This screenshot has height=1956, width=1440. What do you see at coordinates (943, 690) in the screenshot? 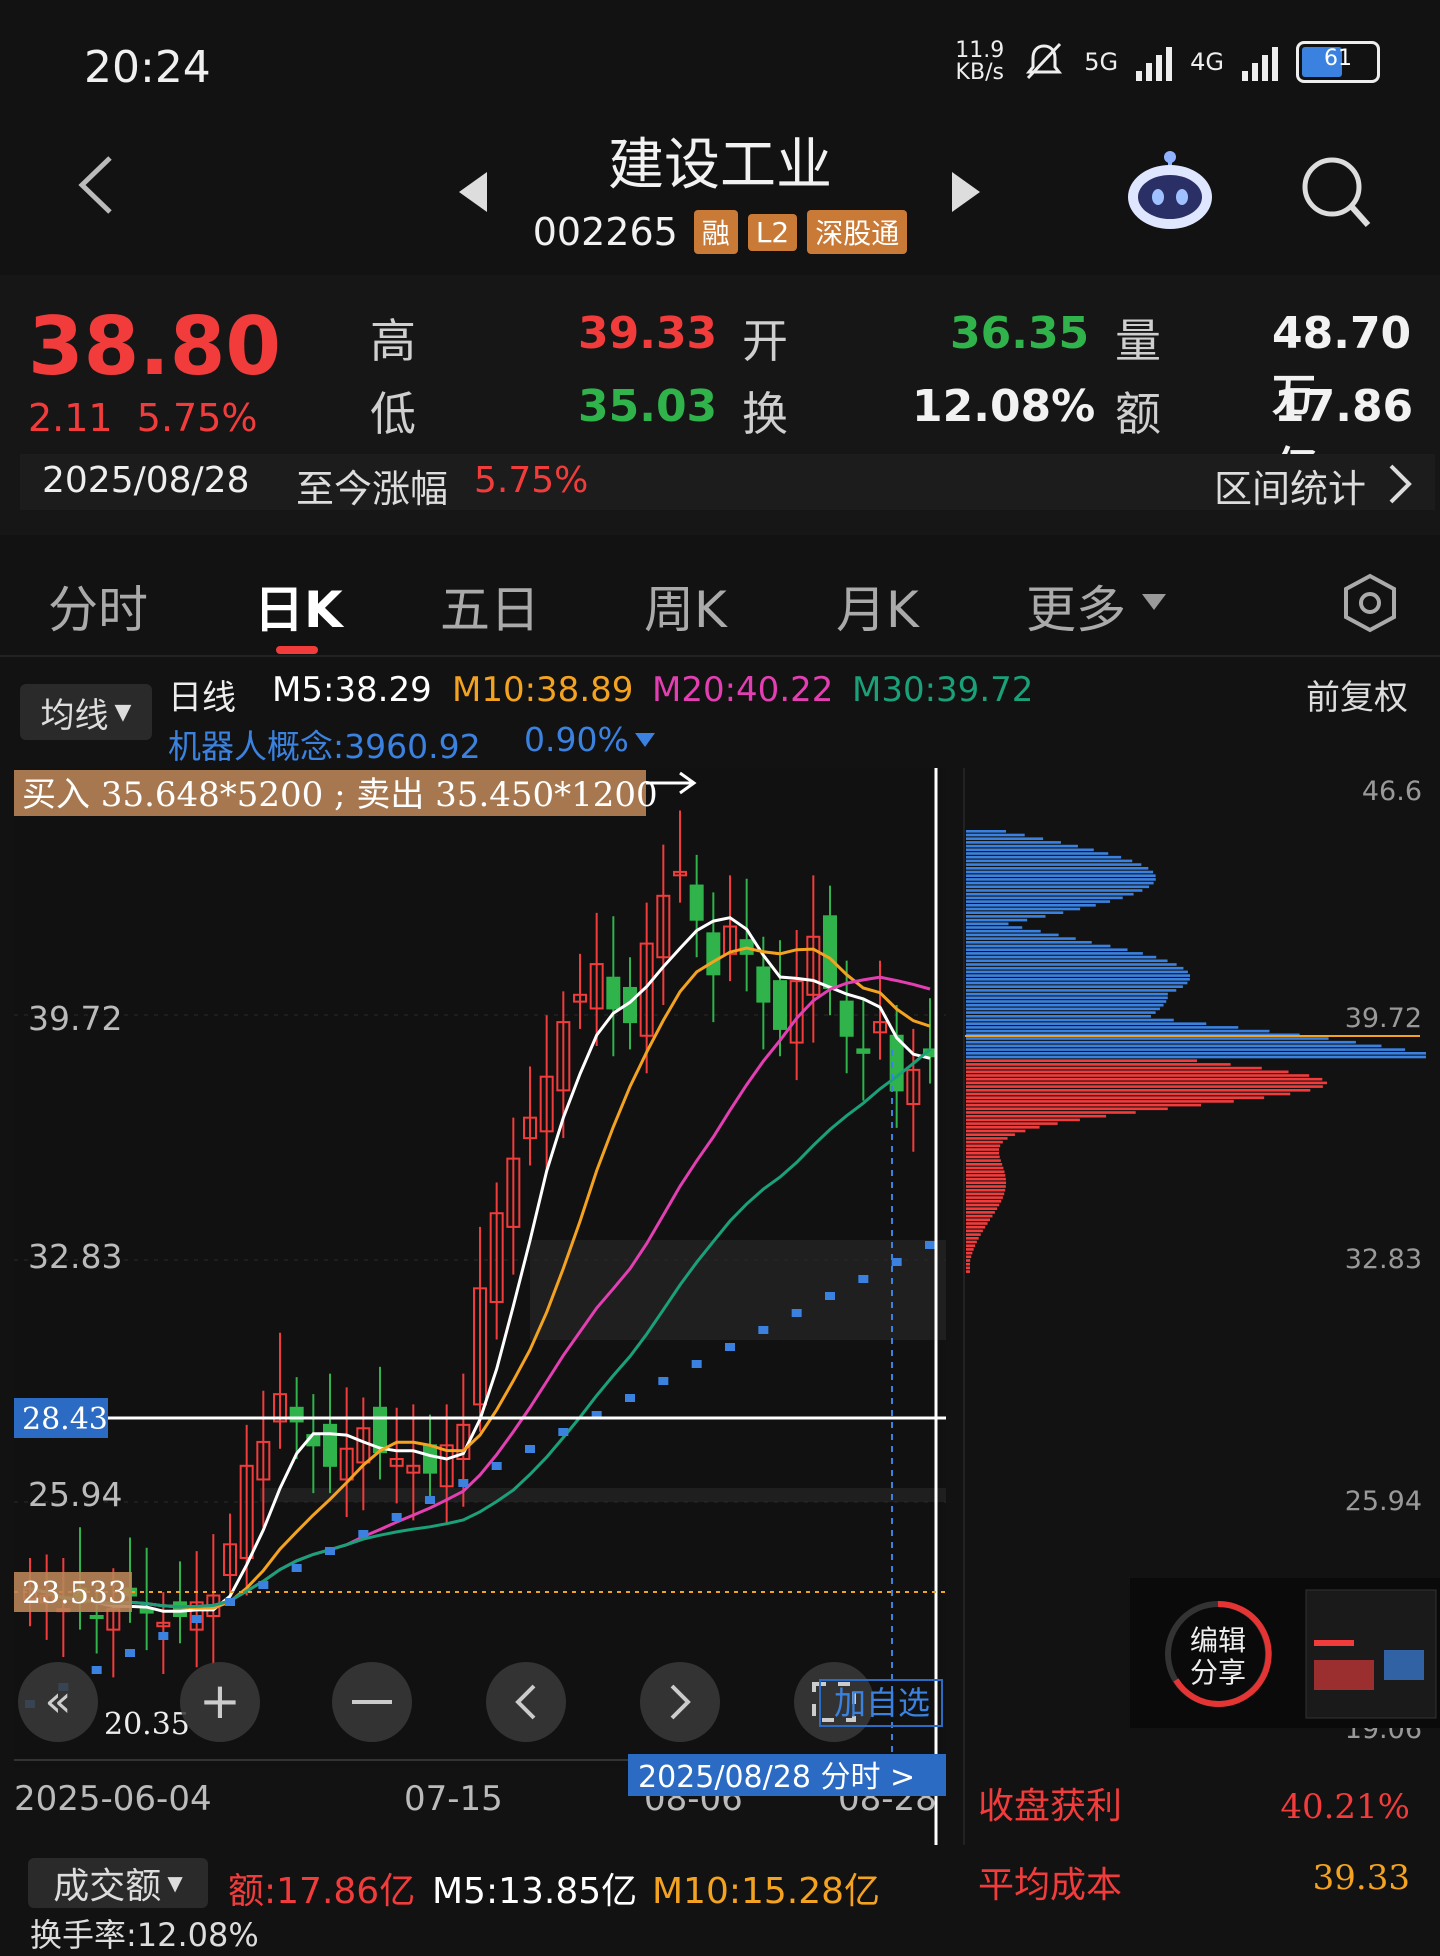
I see `legend-m30: M30:39.72` at bounding box center [943, 690].